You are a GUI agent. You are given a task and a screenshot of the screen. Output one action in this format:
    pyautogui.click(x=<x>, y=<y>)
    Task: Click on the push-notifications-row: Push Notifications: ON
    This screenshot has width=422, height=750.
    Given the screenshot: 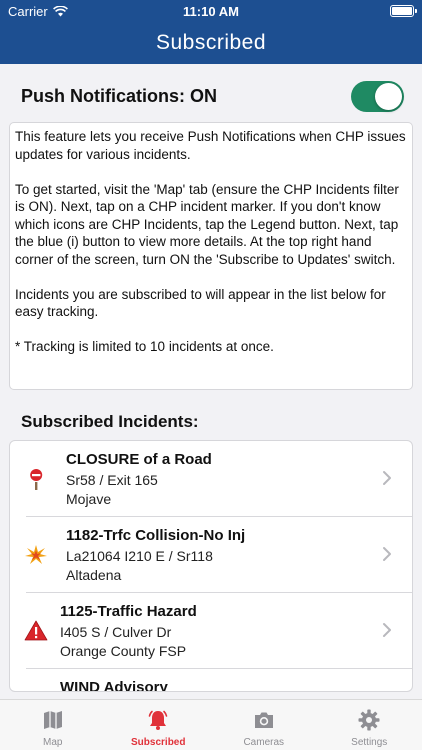 What is the action you would take?
    pyautogui.click(x=211, y=94)
    